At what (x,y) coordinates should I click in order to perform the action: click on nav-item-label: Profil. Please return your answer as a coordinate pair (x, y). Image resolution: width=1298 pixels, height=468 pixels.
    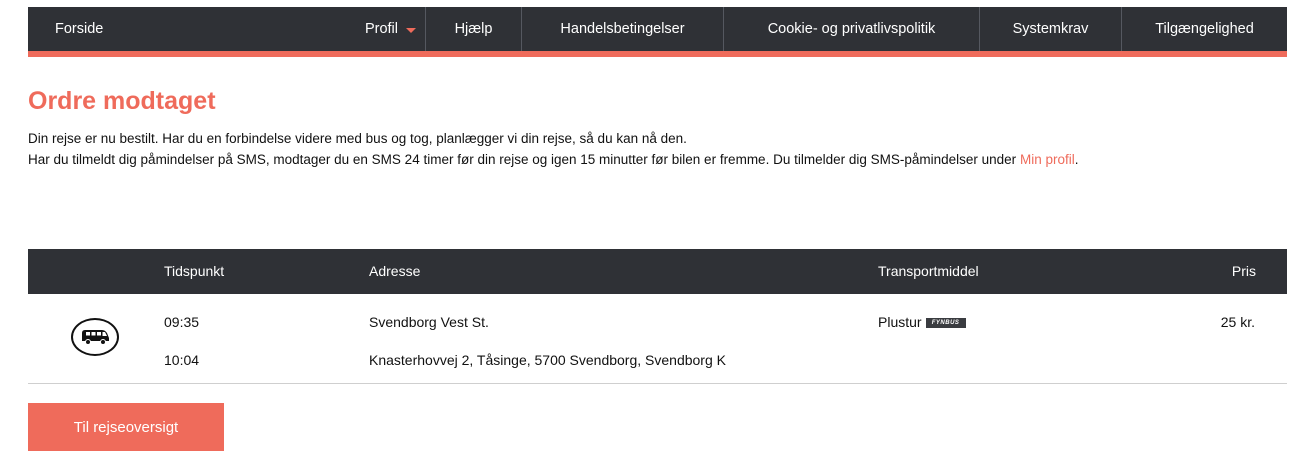
    Looking at the image, I should click on (381, 29).